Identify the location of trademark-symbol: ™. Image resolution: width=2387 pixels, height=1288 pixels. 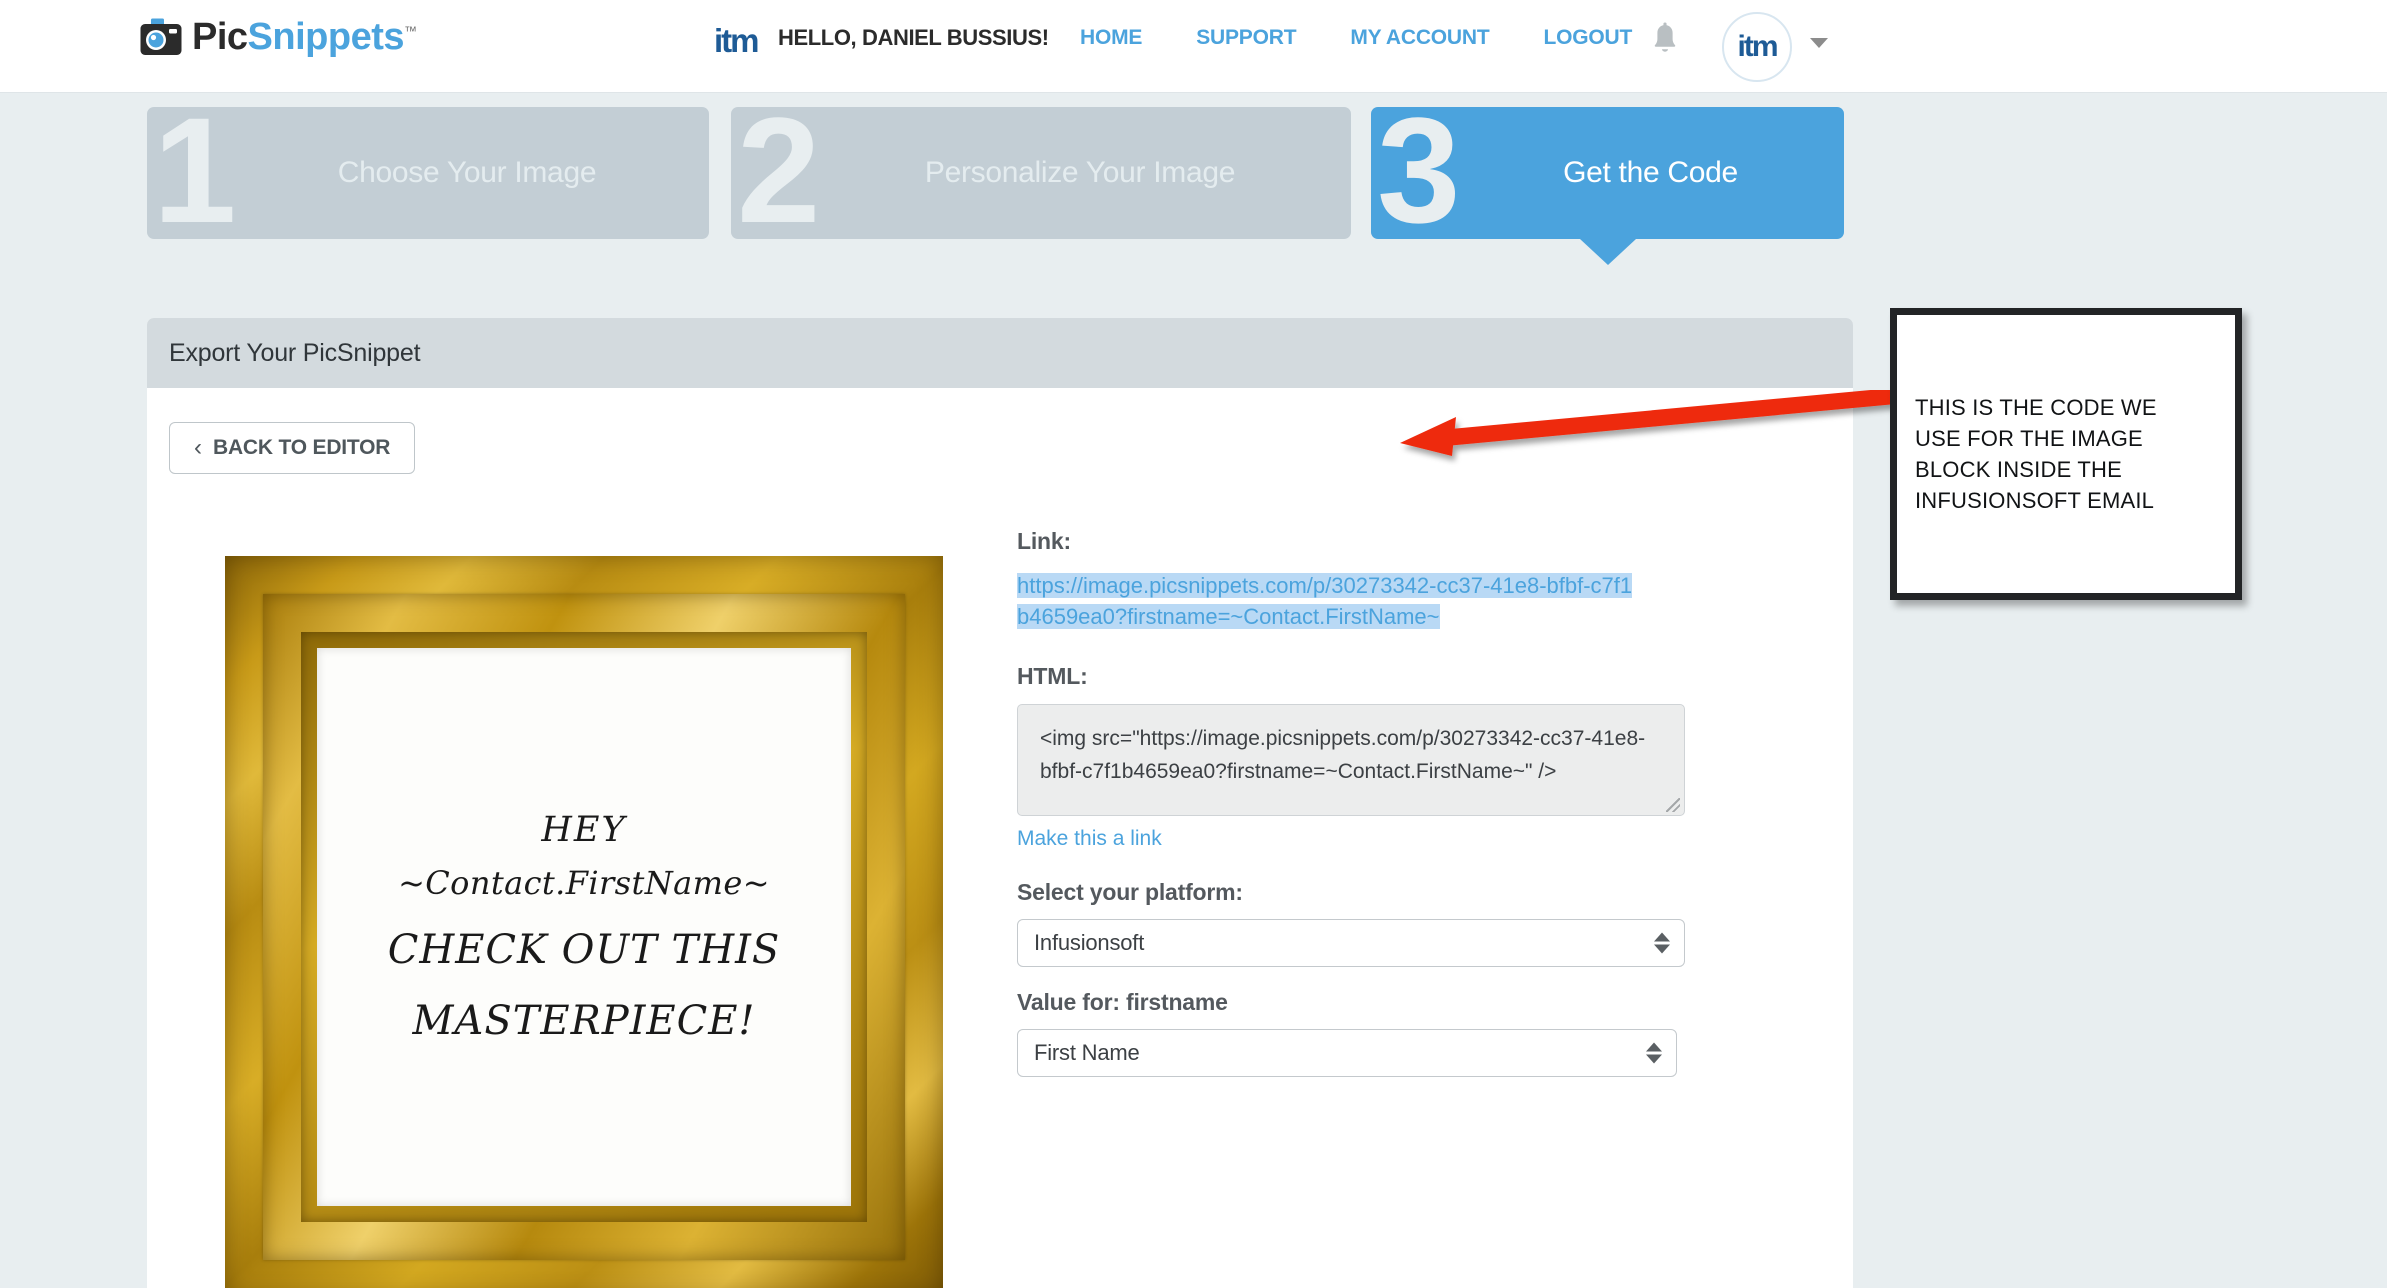
(410, 31).